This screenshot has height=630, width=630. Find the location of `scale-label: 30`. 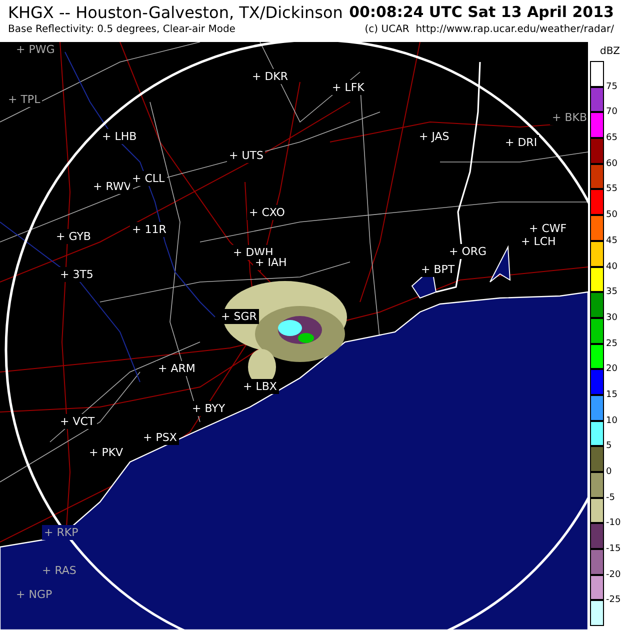

scale-label: 30 is located at coordinates (612, 317).